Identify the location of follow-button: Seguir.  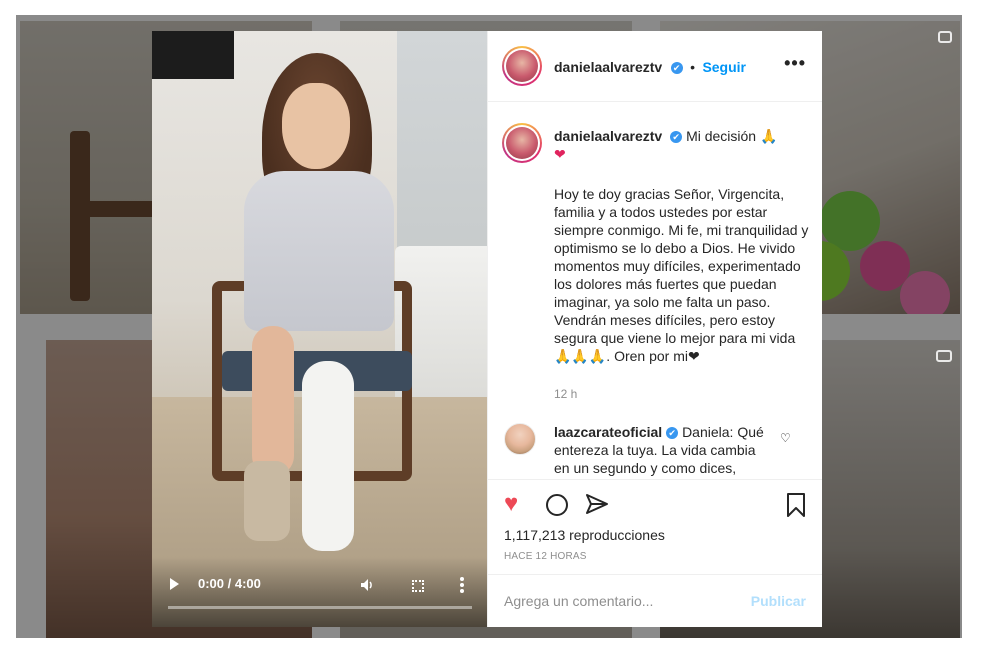
(724, 67).